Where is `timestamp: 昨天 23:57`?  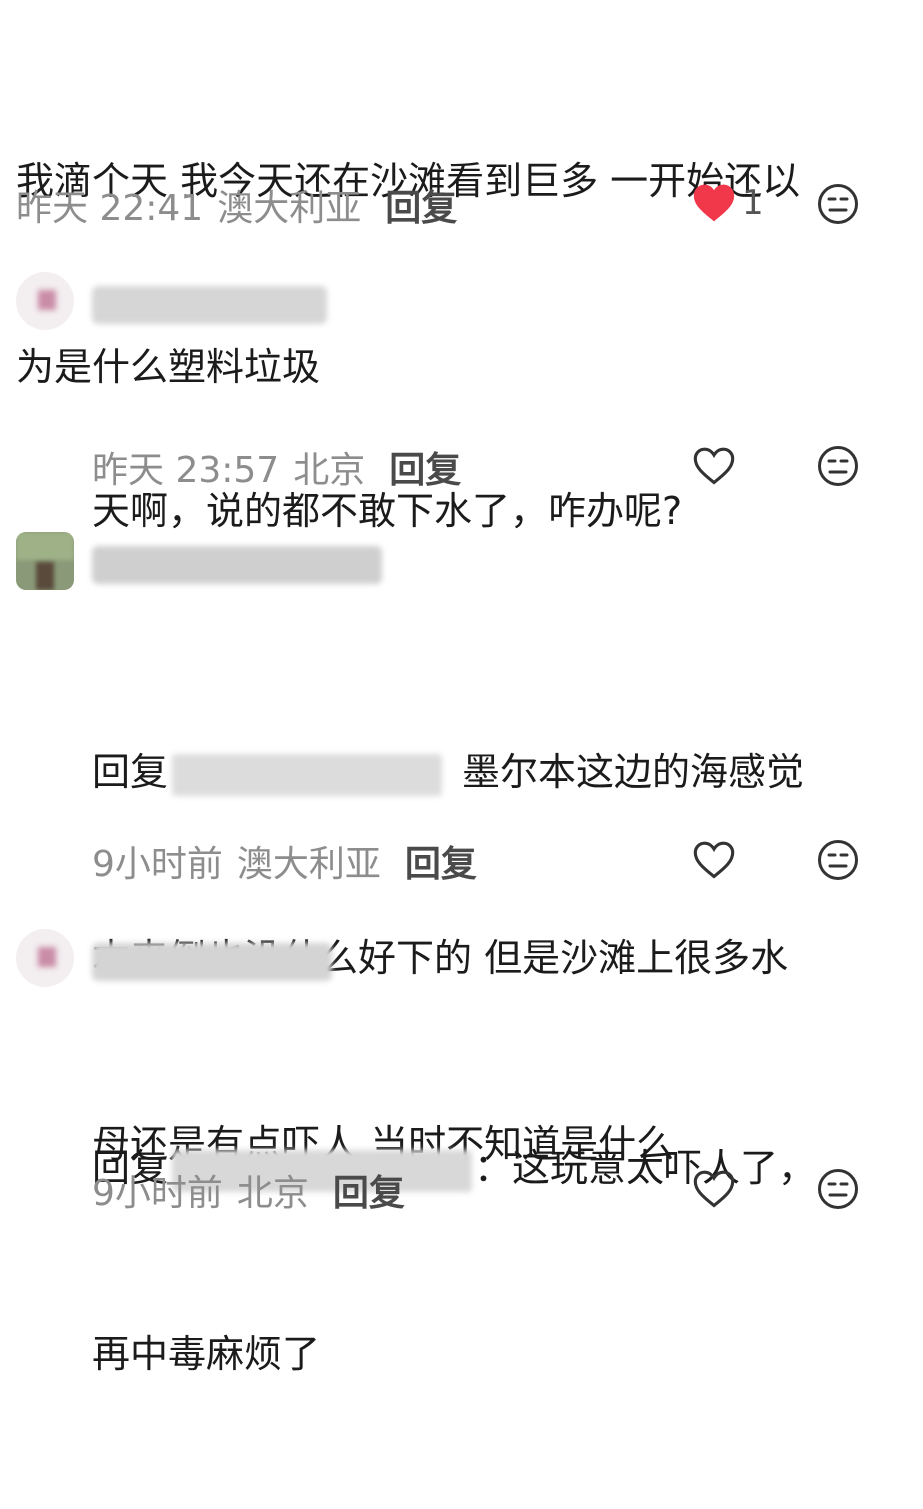
timestamp: 昨天 23:57 is located at coordinates (186, 470).